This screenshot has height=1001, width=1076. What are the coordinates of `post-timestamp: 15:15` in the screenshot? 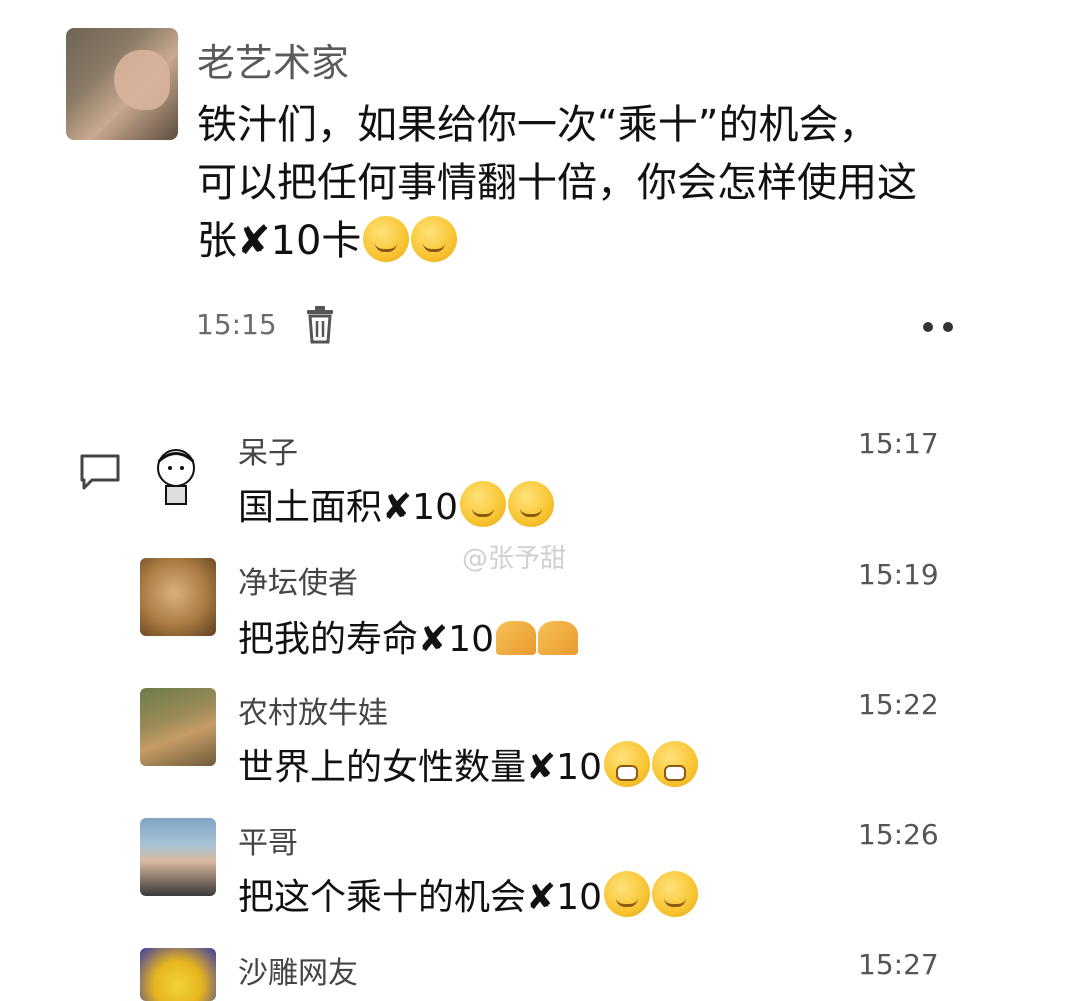 It's located at (236, 324).